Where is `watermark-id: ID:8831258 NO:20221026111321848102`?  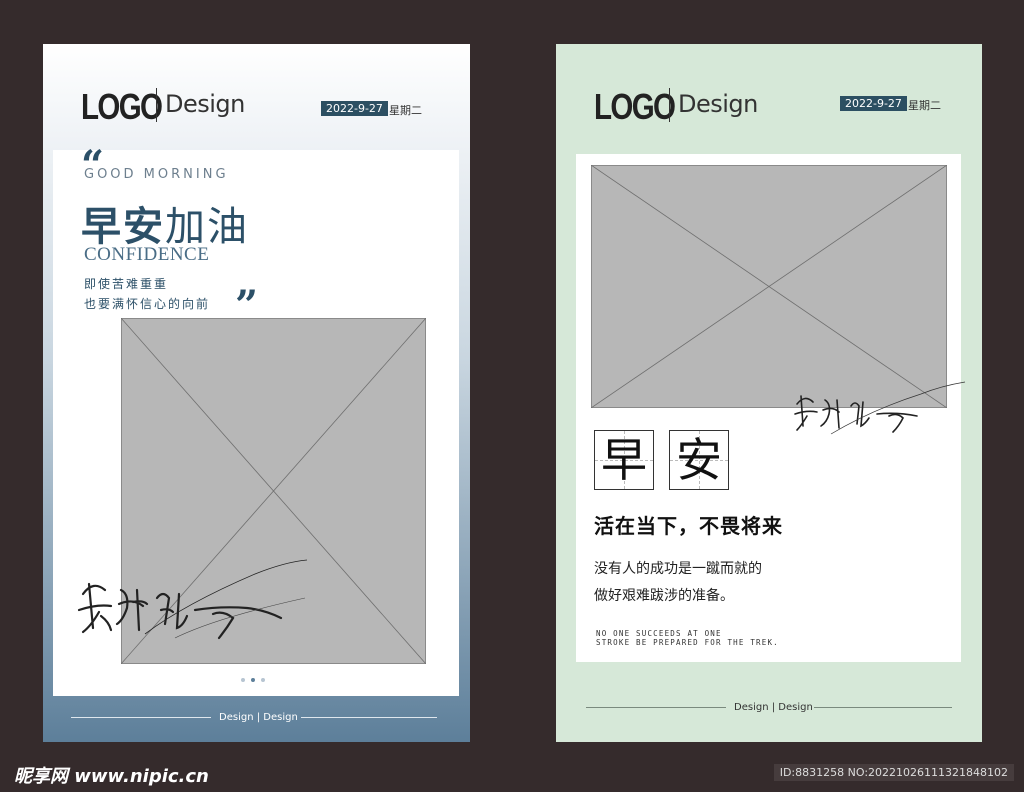 watermark-id: ID:8831258 NO:20221026111321848102 is located at coordinates (893, 772).